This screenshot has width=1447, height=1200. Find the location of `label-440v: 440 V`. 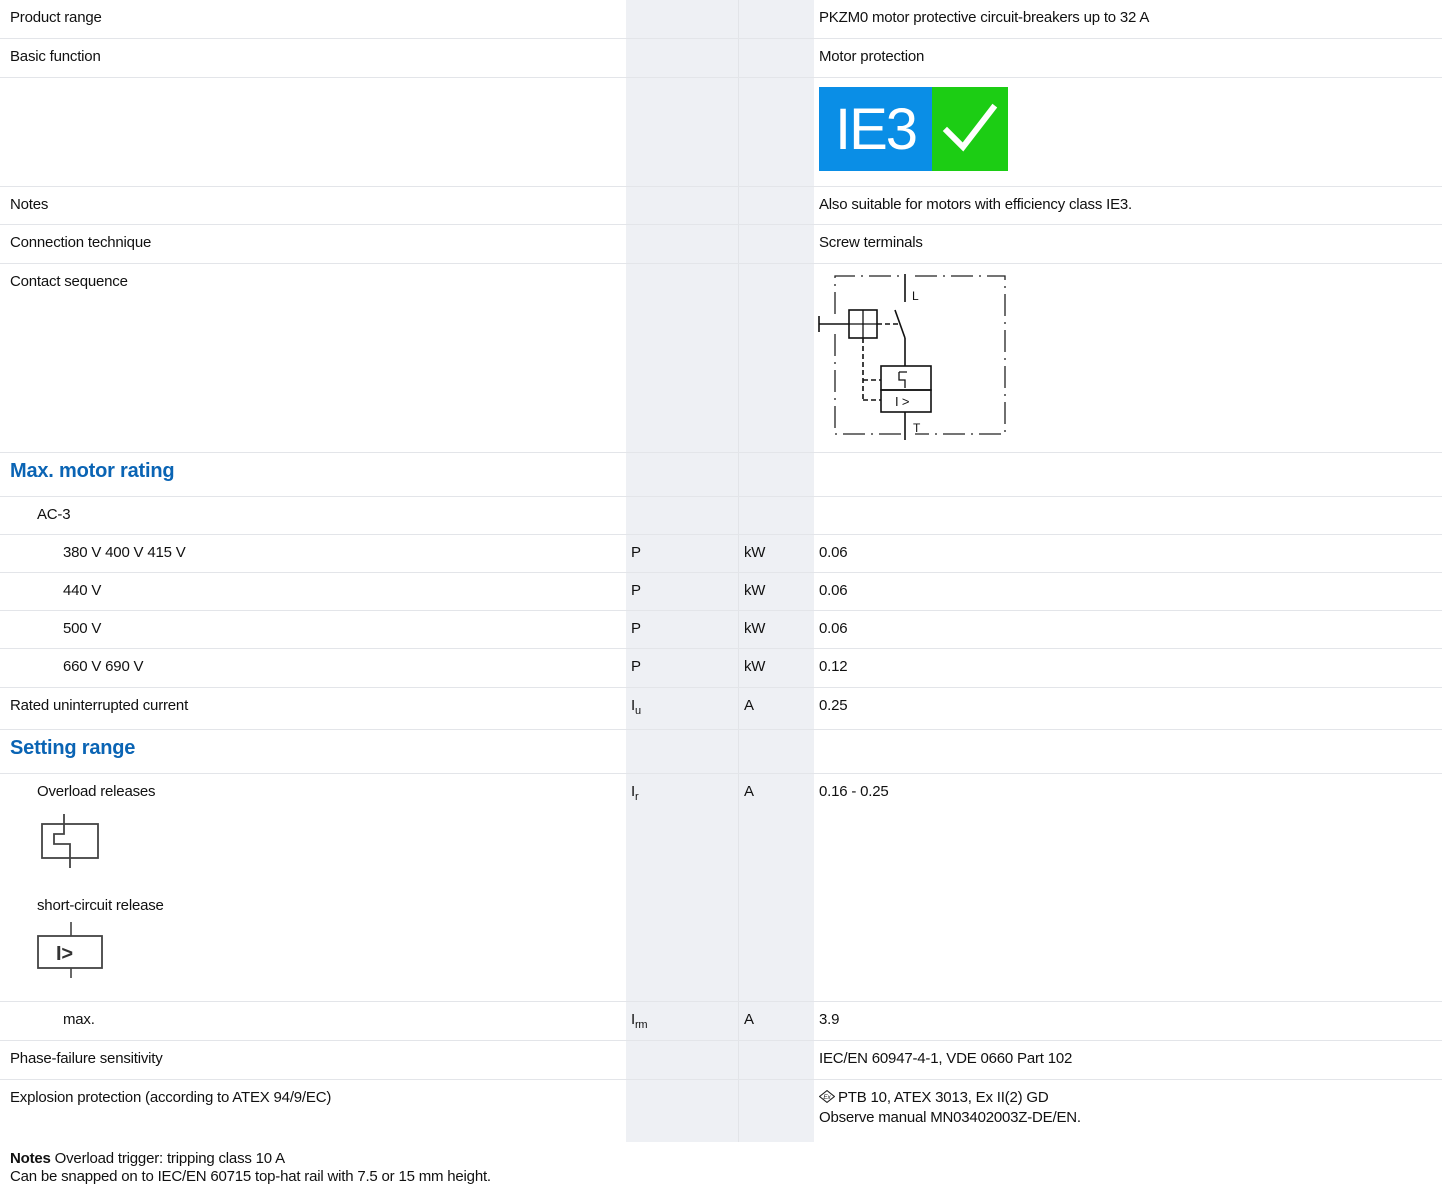

label-440v: 440 V is located at coordinates (82, 590).